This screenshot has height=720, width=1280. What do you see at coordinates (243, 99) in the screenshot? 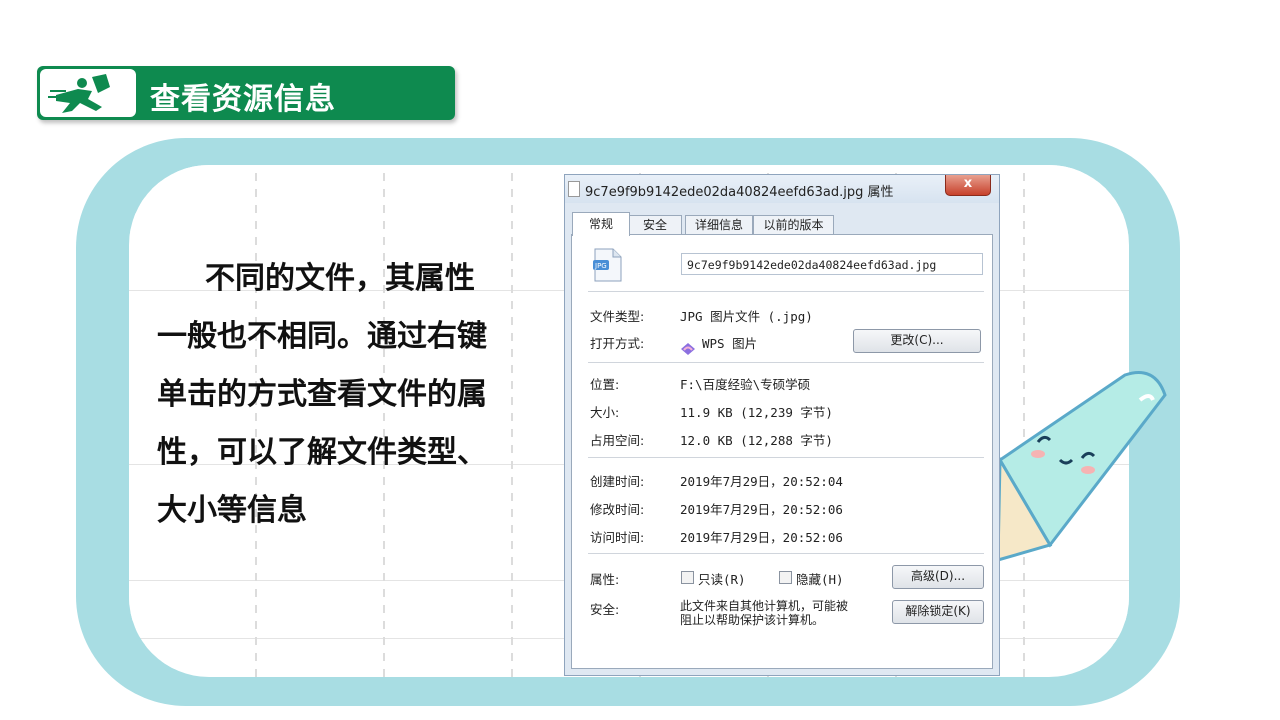
I see `page-title: 查看资源信息` at bounding box center [243, 99].